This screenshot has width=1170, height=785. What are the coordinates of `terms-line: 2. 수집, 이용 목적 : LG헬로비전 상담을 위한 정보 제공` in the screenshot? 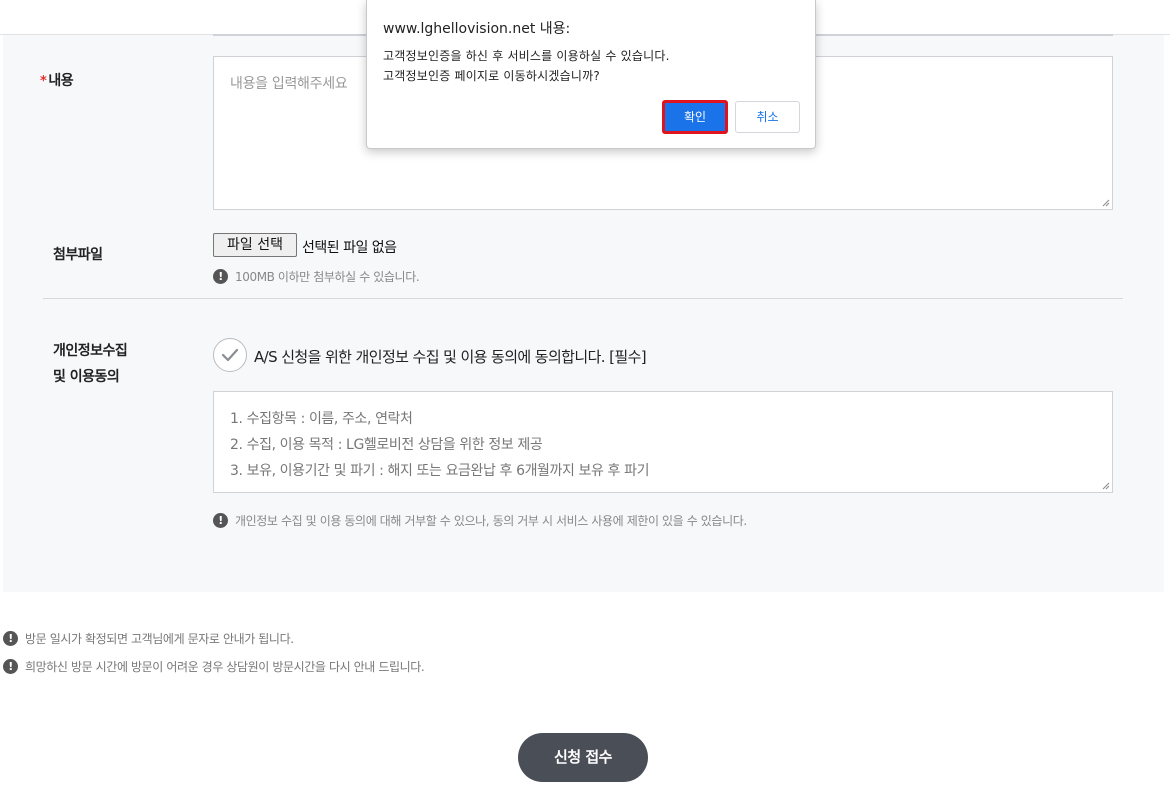 It's located at (386, 445).